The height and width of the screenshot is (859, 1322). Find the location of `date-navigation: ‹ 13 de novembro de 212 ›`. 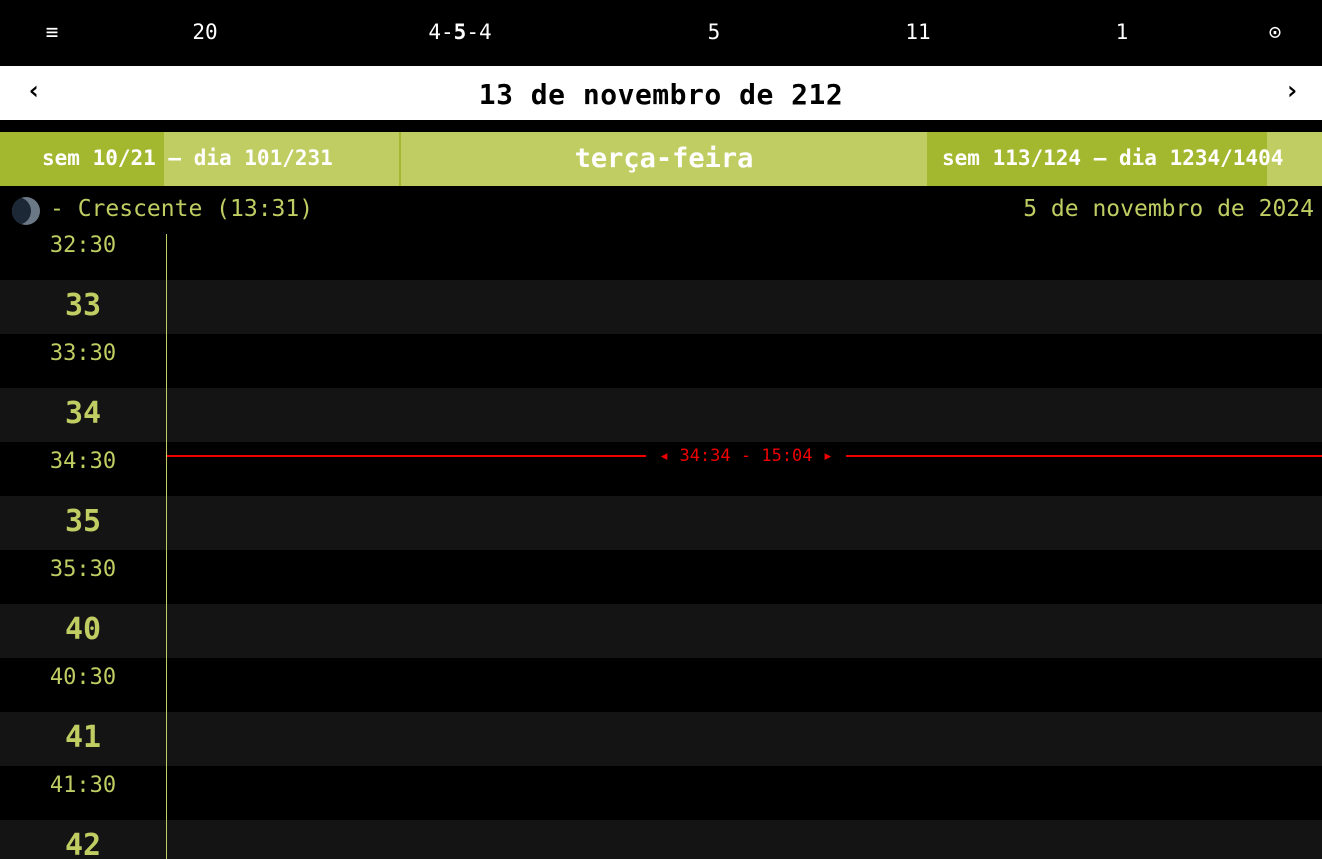

date-navigation: ‹ 13 de novembro de 212 › is located at coordinates (661, 93).